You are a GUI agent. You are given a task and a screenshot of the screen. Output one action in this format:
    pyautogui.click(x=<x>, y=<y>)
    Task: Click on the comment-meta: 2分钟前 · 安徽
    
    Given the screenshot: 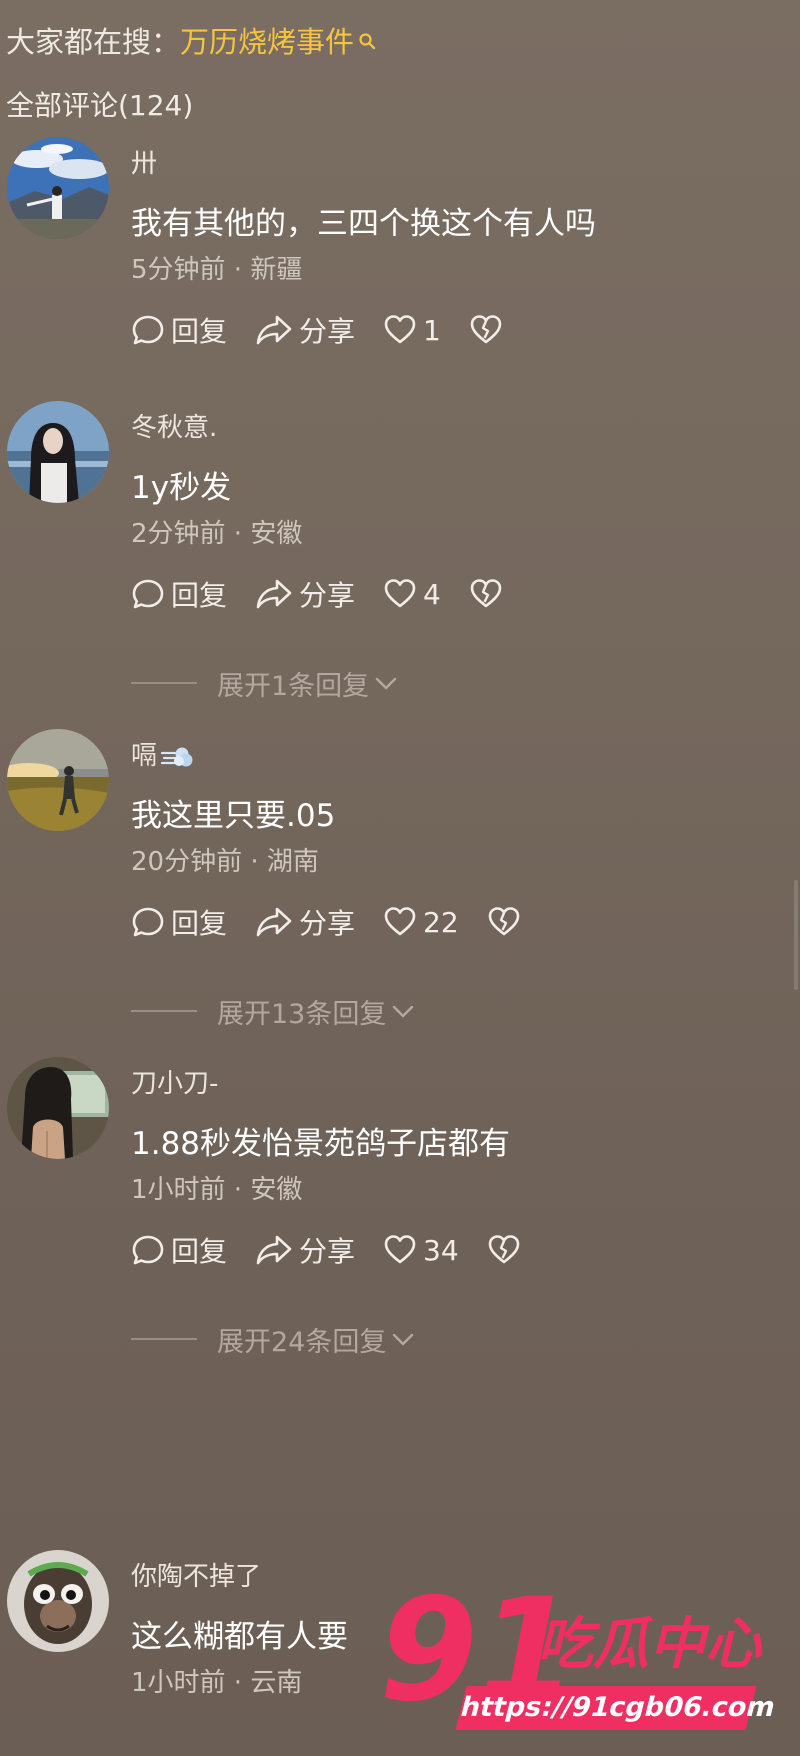 What is the action you would take?
    pyautogui.click(x=217, y=534)
    